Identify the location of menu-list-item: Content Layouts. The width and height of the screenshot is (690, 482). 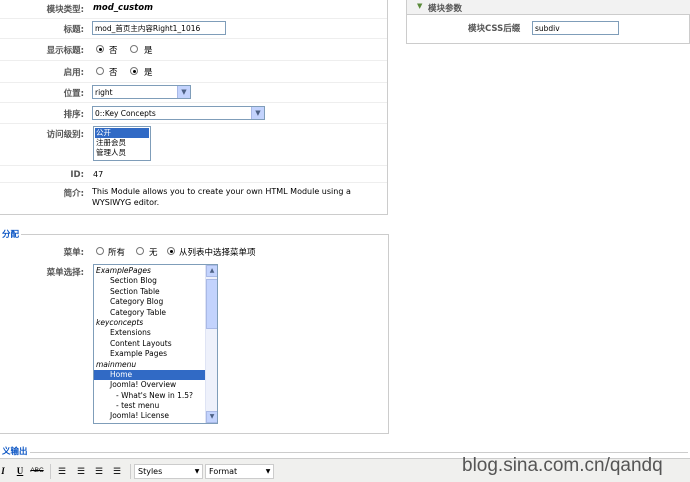
(155, 344).